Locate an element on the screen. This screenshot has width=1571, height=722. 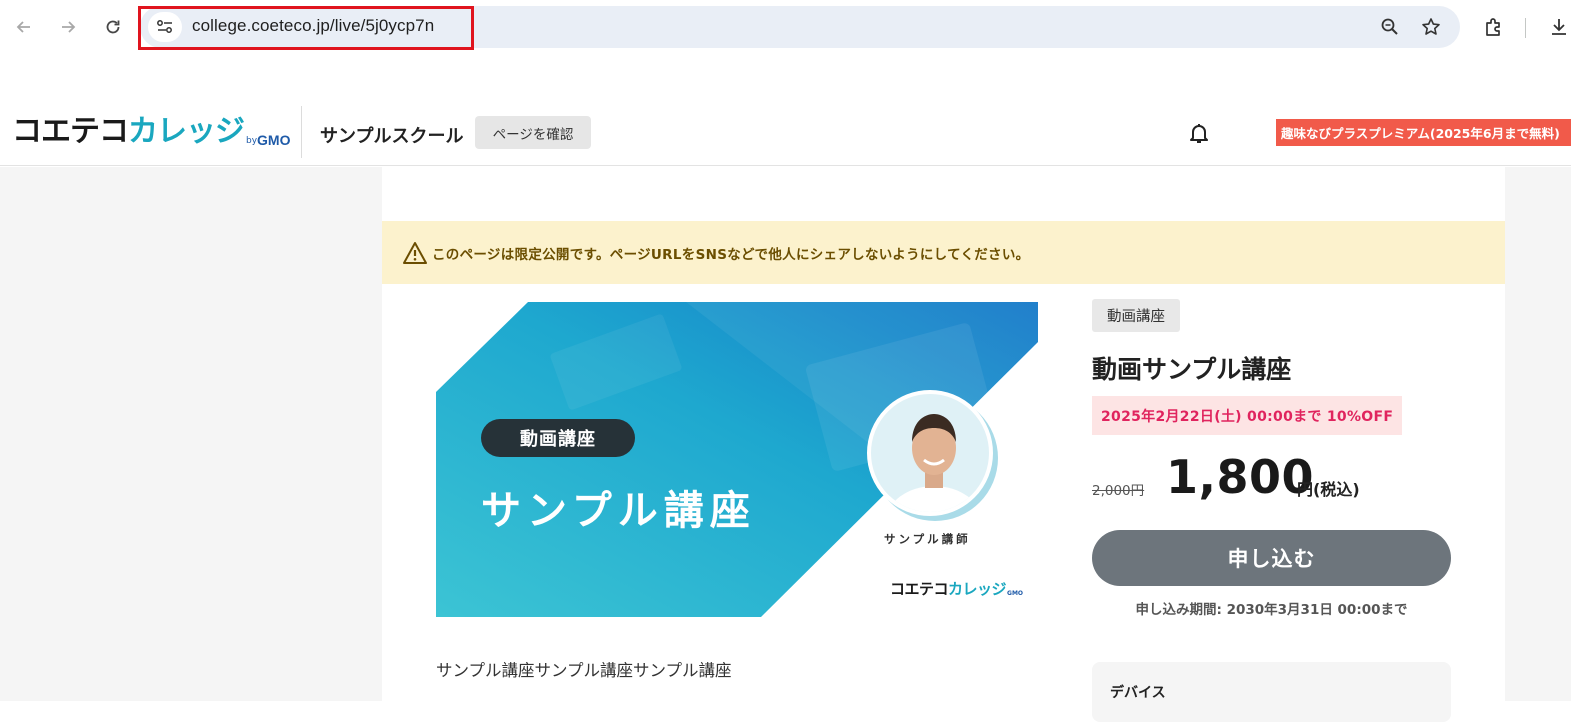
browser-toolbar: college.coeteco.jp/live/5j0ycp7n is located at coordinates (785, 28).